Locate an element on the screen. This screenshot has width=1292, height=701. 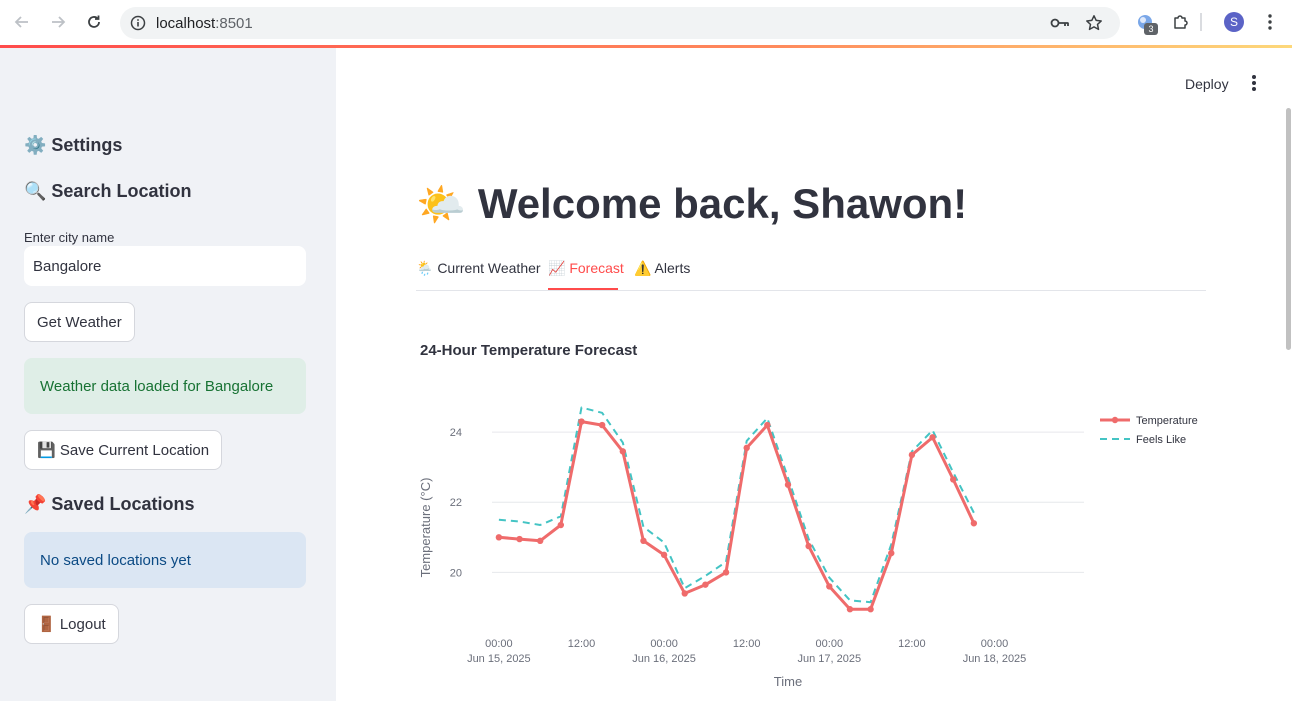
get-weather-button: Get Weather is located at coordinates (79, 322).